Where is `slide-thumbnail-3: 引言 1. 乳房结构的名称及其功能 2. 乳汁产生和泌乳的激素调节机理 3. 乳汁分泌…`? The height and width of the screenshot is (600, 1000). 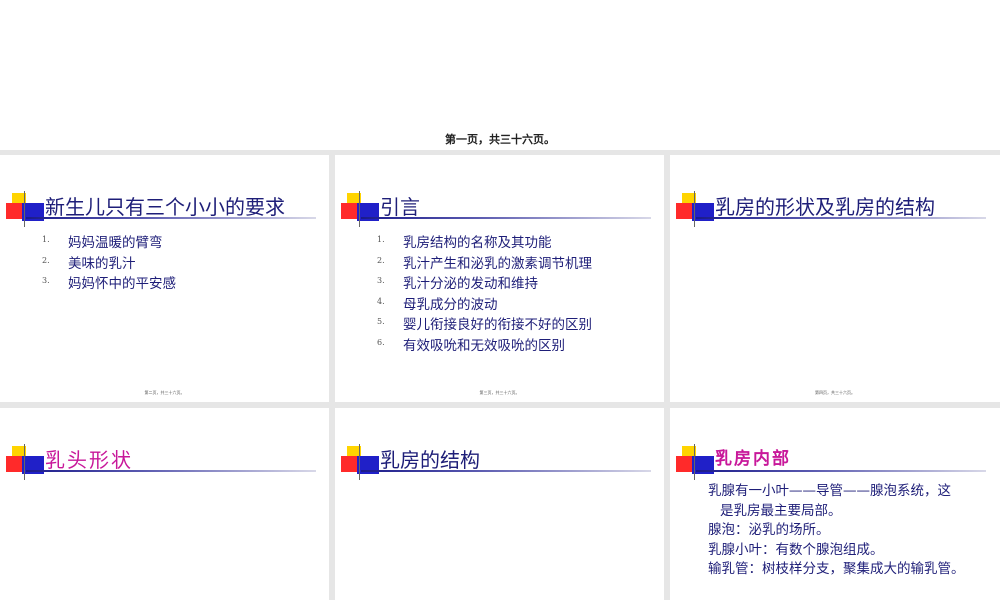
slide-thumbnail-3: 引言 1. 乳房结构的名称及其功能 2. 乳汁产生和泌乳的激素调节机理 3. 乳汁分泌… is located at coordinates (499, 278).